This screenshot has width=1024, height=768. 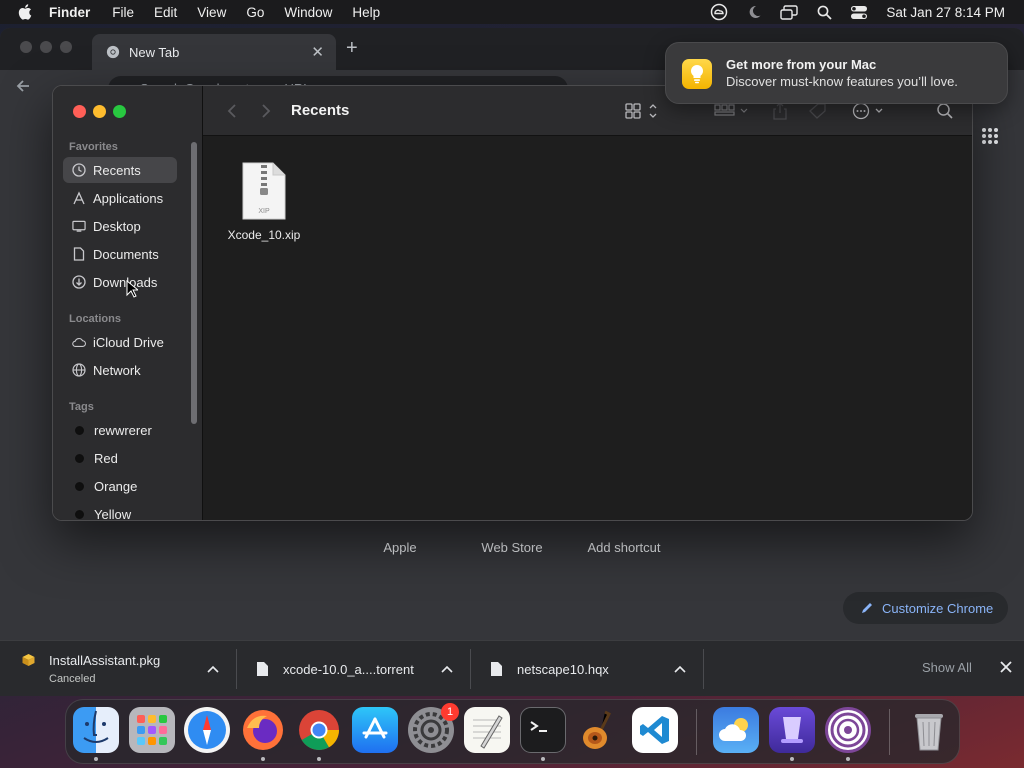 What do you see at coordinates (116, 486) in the screenshot?
I see `sidebar-item-label: Orange` at bounding box center [116, 486].